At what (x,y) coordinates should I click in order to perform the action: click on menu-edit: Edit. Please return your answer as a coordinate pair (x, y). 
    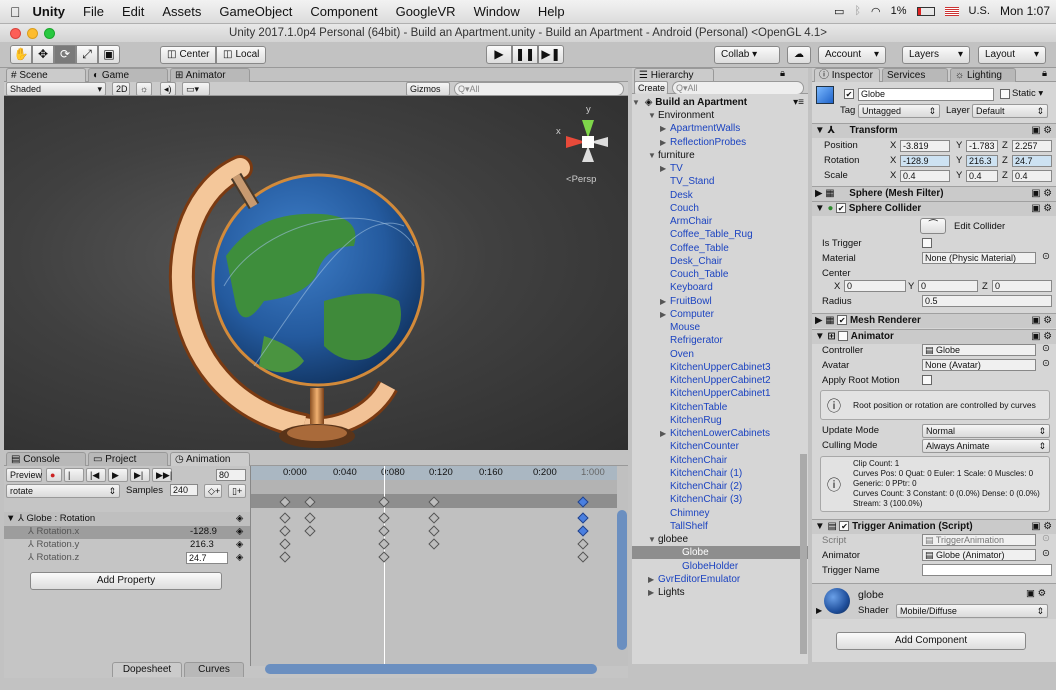
    Looking at the image, I should click on (133, 11).